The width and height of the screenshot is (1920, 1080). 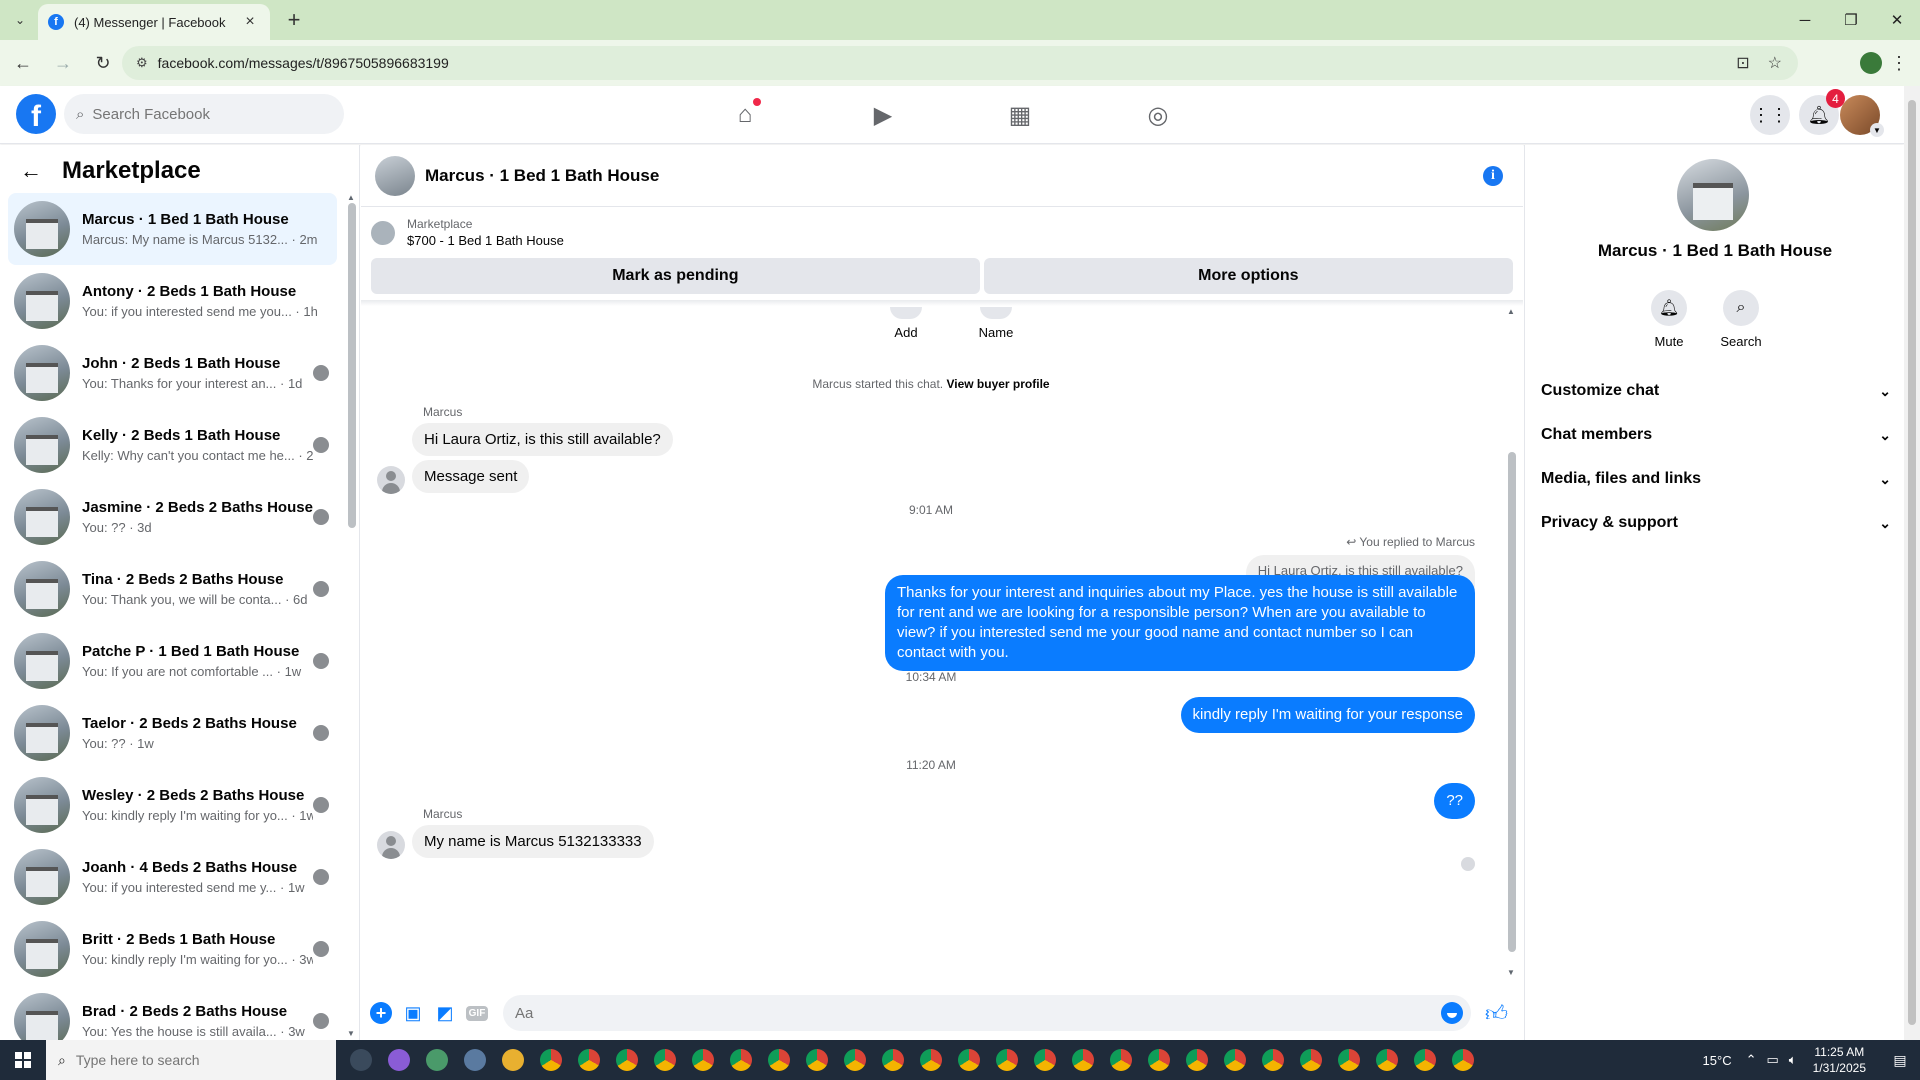 What do you see at coordinates (542, 439) in the screenshot?
I see `incoming-message: Hi Laura Ortiz, is this still available?` at bounding box center [542, 439].